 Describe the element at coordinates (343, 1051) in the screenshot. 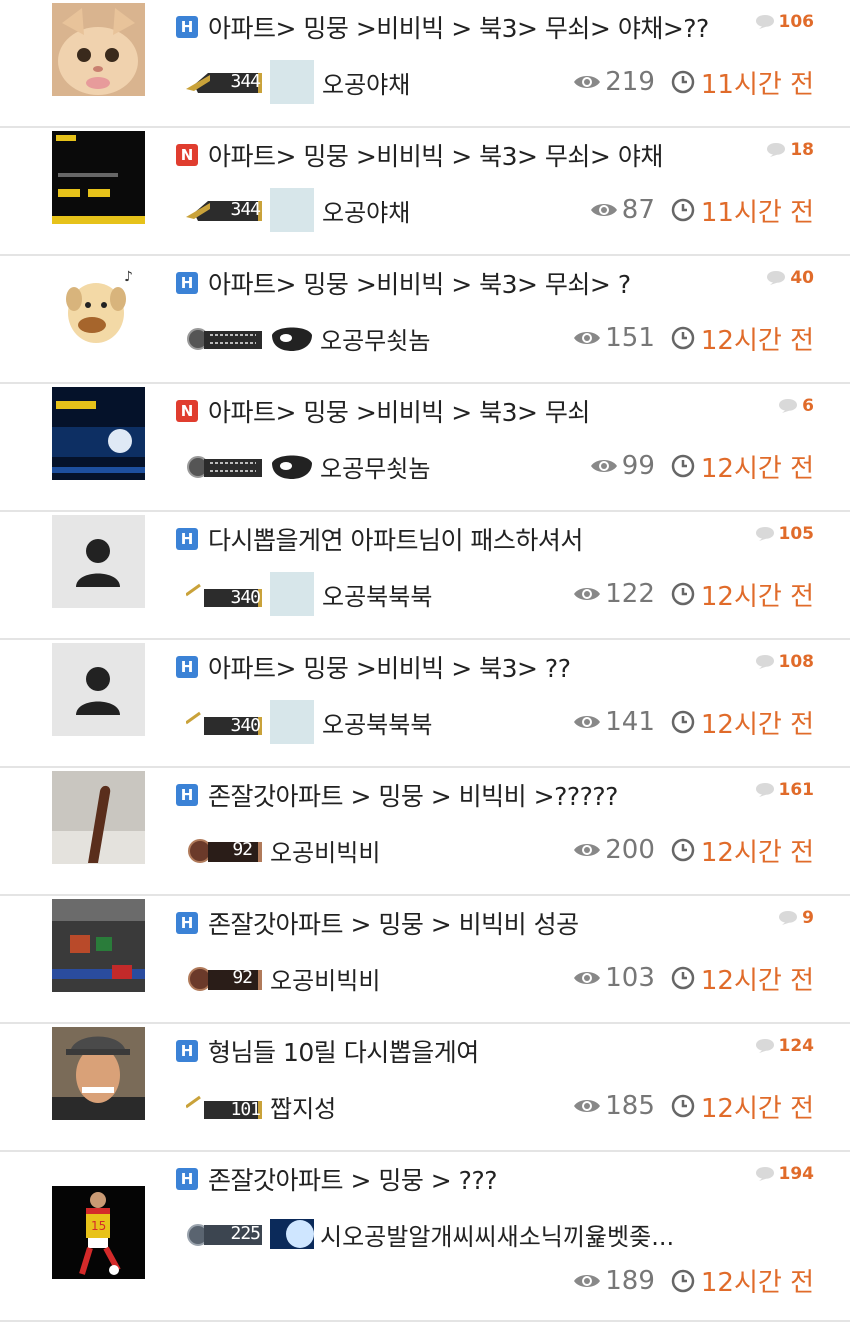

I see `post-title: 형님들 10릴 다시뽑을게여` at that location.